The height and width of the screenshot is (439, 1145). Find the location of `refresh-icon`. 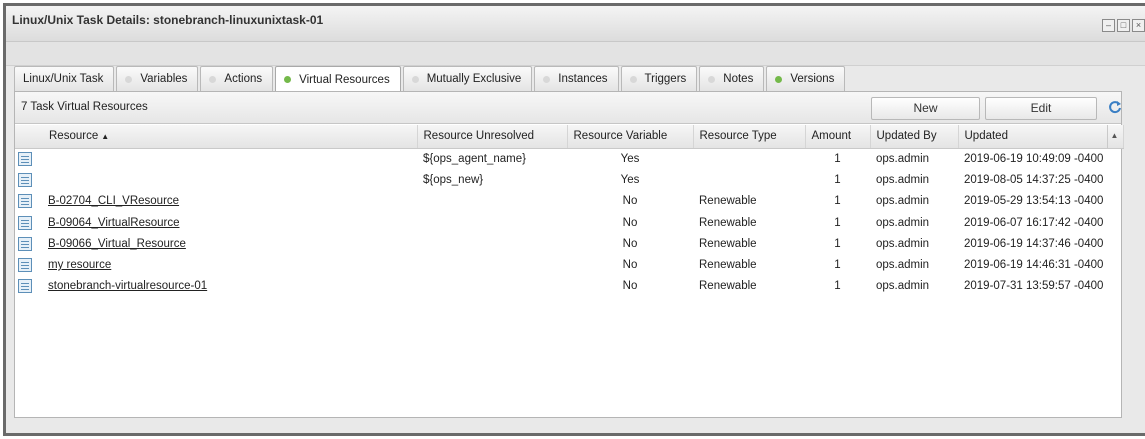

refresh-icon is located at coordinates (1115, 107).